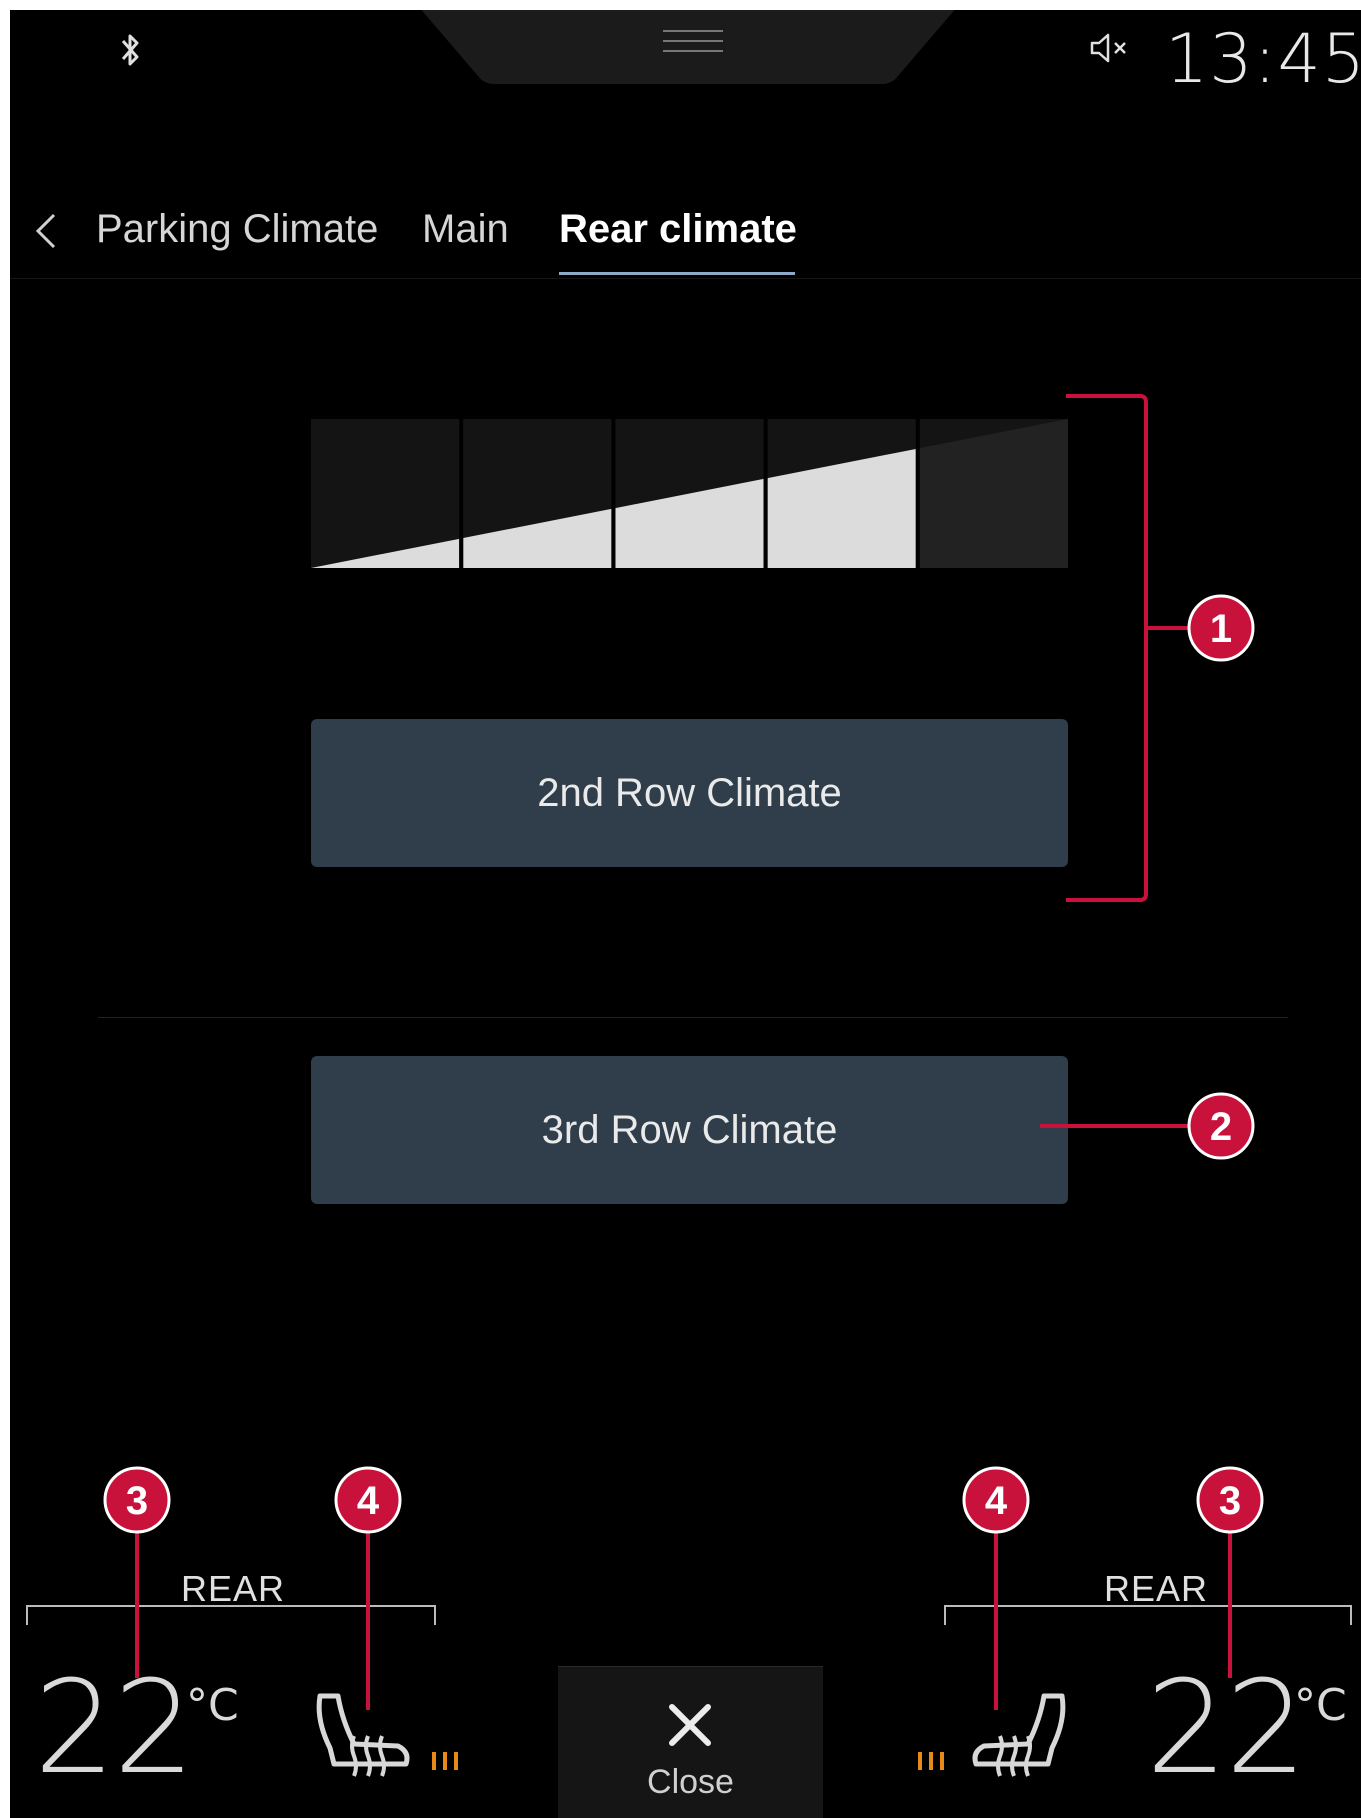  I want to click on callout-2-badge, so click(1221, 1126).